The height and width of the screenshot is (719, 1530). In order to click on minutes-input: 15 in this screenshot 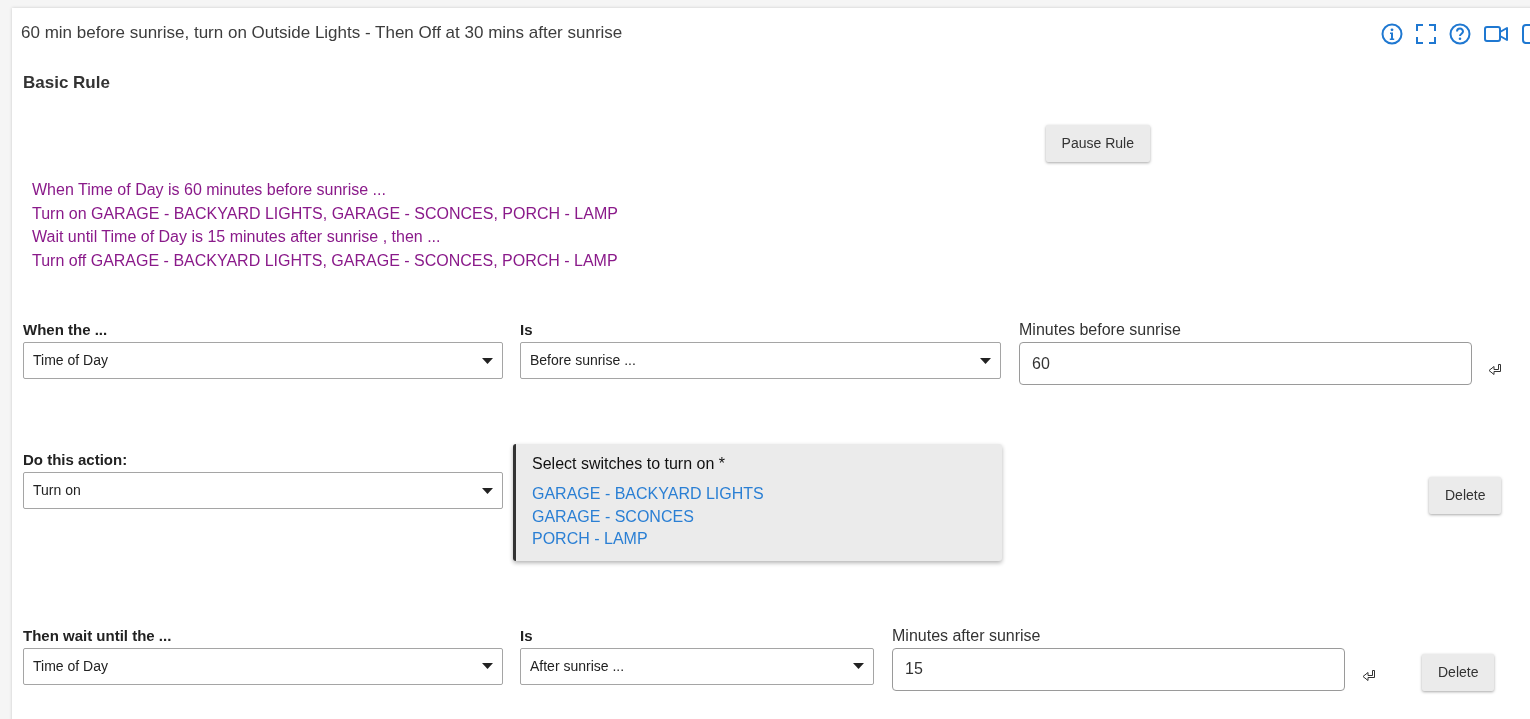, I will do `click(1118, 669)`.